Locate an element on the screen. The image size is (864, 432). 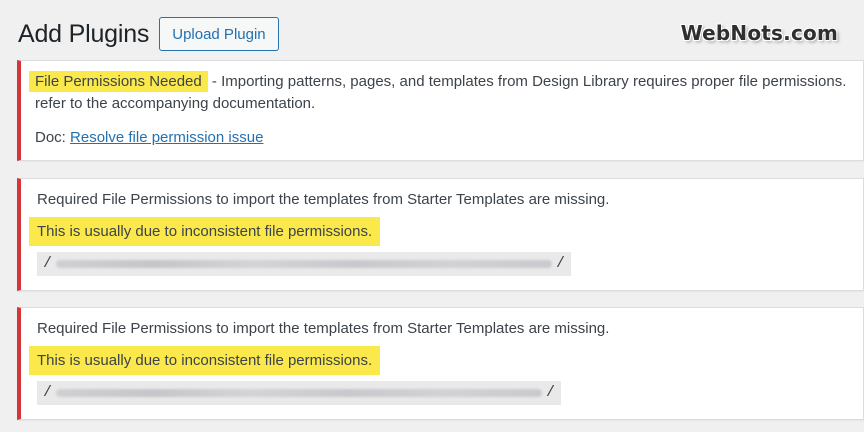
upload-plugin-button: Upload Plugin is located at coordinates (219, 34).